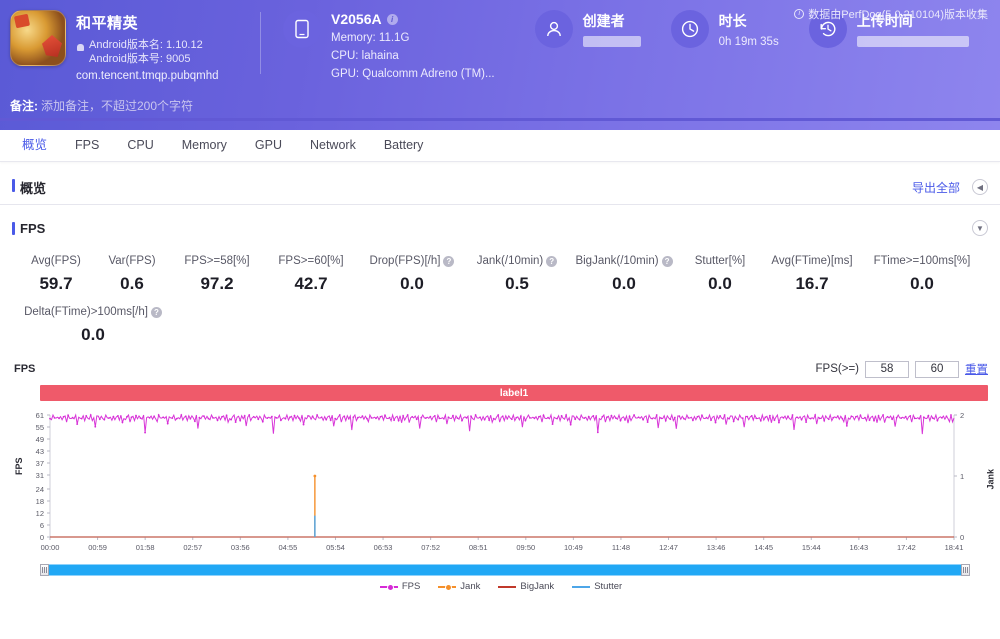 This screenshot has height=639, width=1000. Describe the element at coordinates (40, 513) in the screenshot. I see `svg-text: 12` at that location.